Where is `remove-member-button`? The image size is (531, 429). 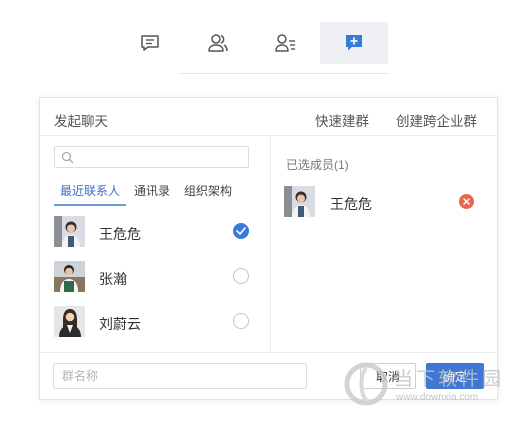 remove-member-button is located at coordinates (466, 201).